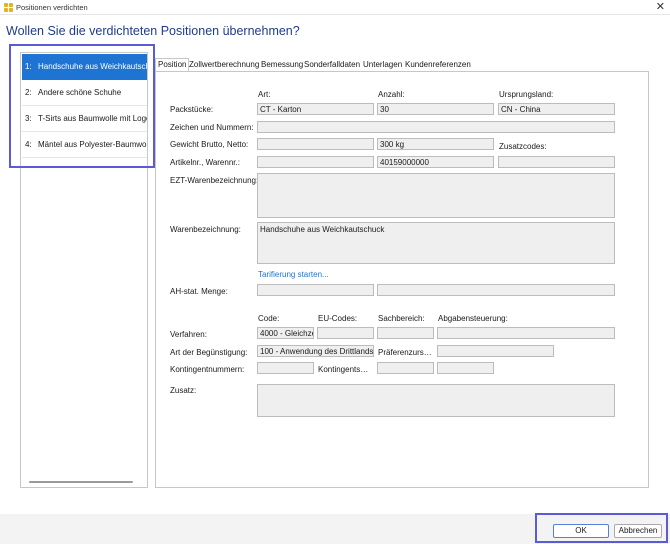  I want to click on ah-menge-label: AH-stat. Menge:, so click(199, 291).